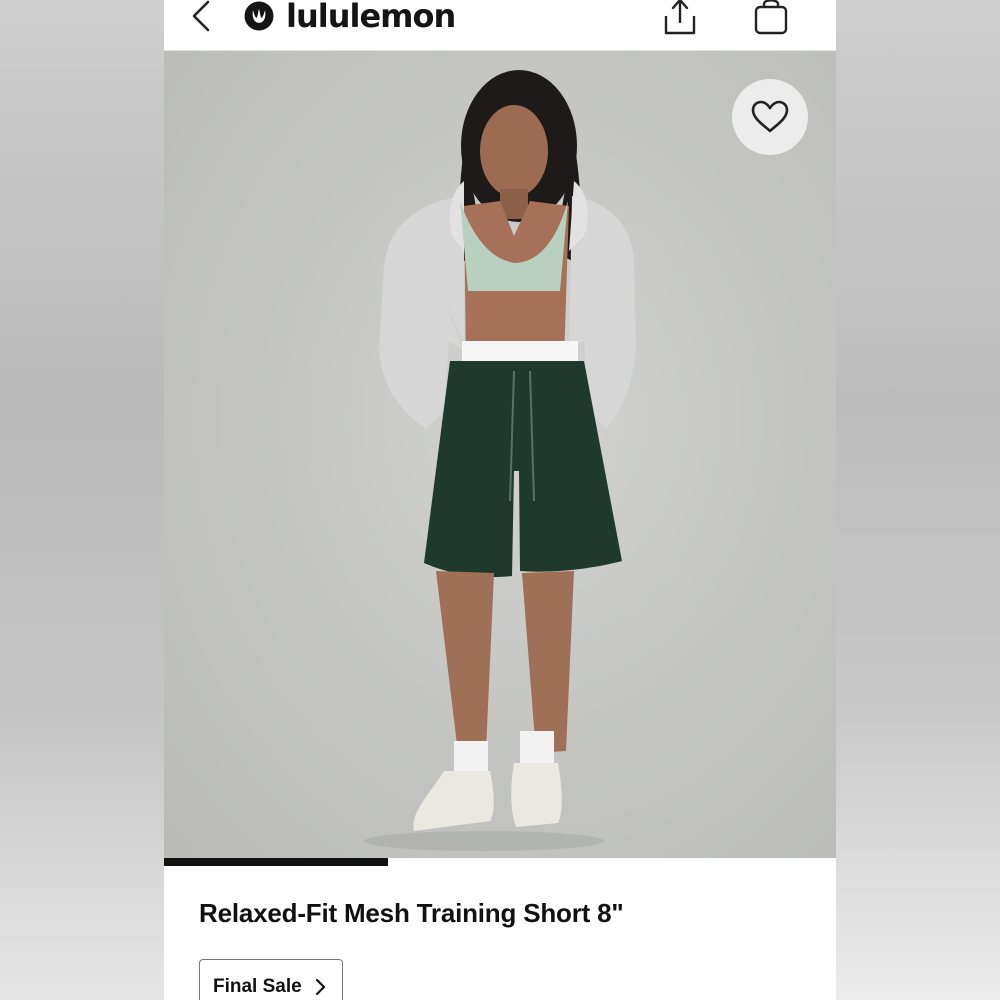 The height and width of the screenshot is (1000, 1000). I want to click on final-sale-label: Final Sale, so click(257, 986).